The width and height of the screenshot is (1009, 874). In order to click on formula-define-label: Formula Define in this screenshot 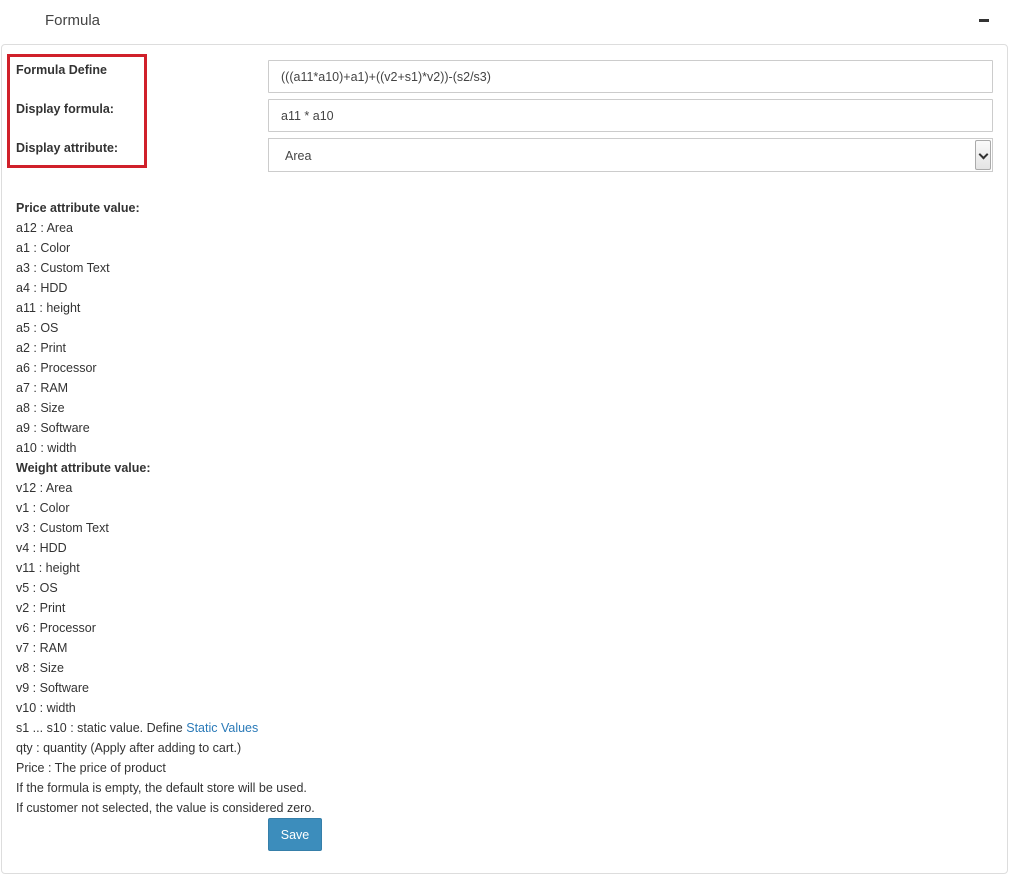, I will do `click(61, 70)`.